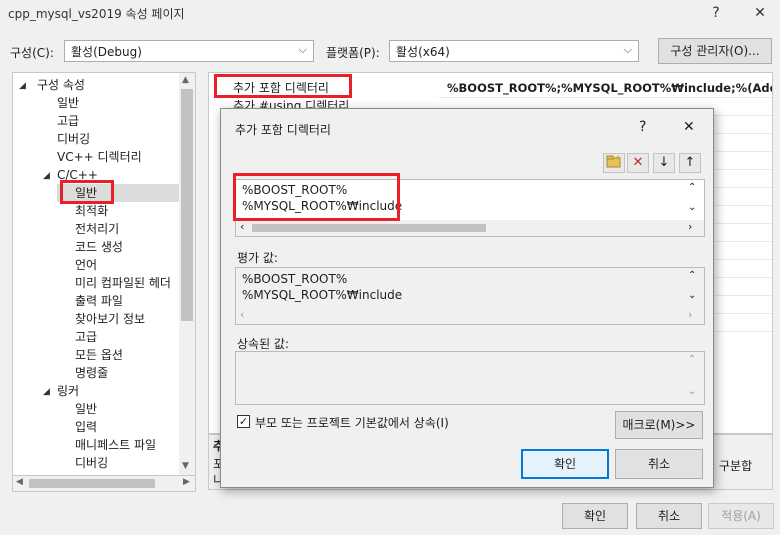 The width and height of the screenshot is (780, 535). What do you see at coordinates (91, 211) in the screenshot?
I see `tree-item-optimization: 최적화` at bounding box center [91, 211].